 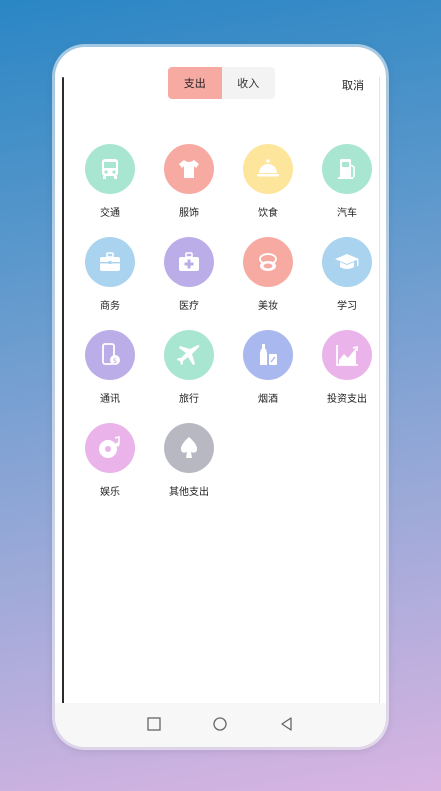 What do you see at coordinates (110, 399) in the screenshot?
I see `category-label: 通讯` at bounding box center [110, 399].